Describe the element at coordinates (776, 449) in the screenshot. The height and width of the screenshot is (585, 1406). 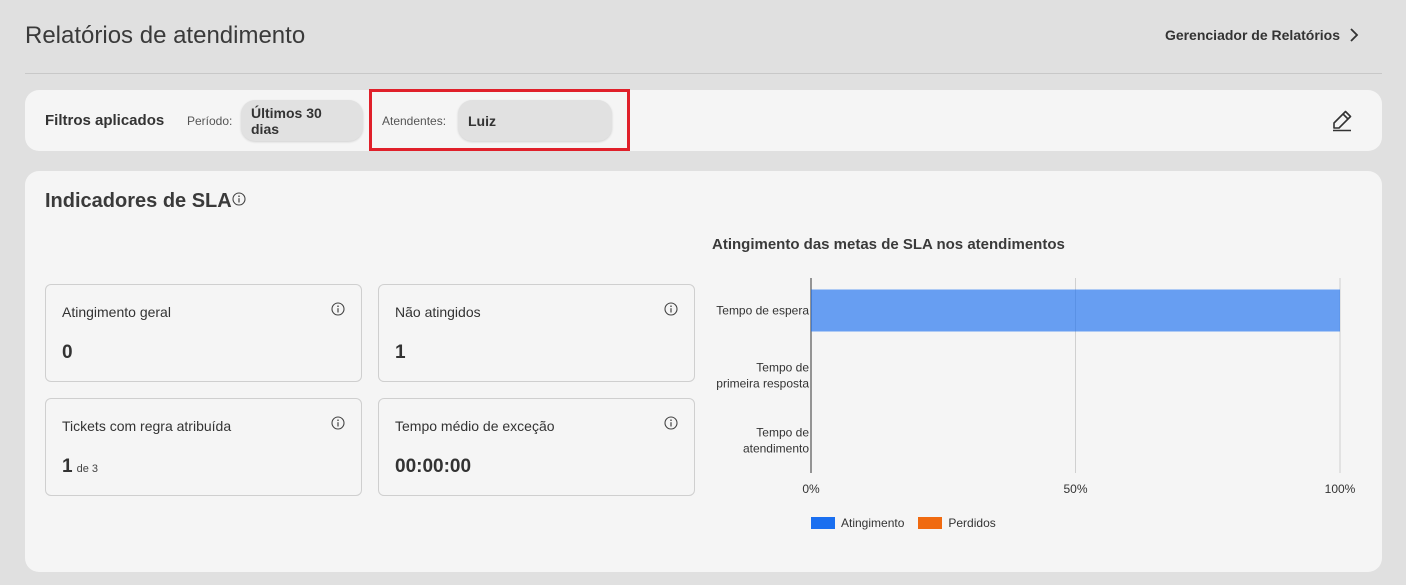
I see `category-label: atendimento` at that location.